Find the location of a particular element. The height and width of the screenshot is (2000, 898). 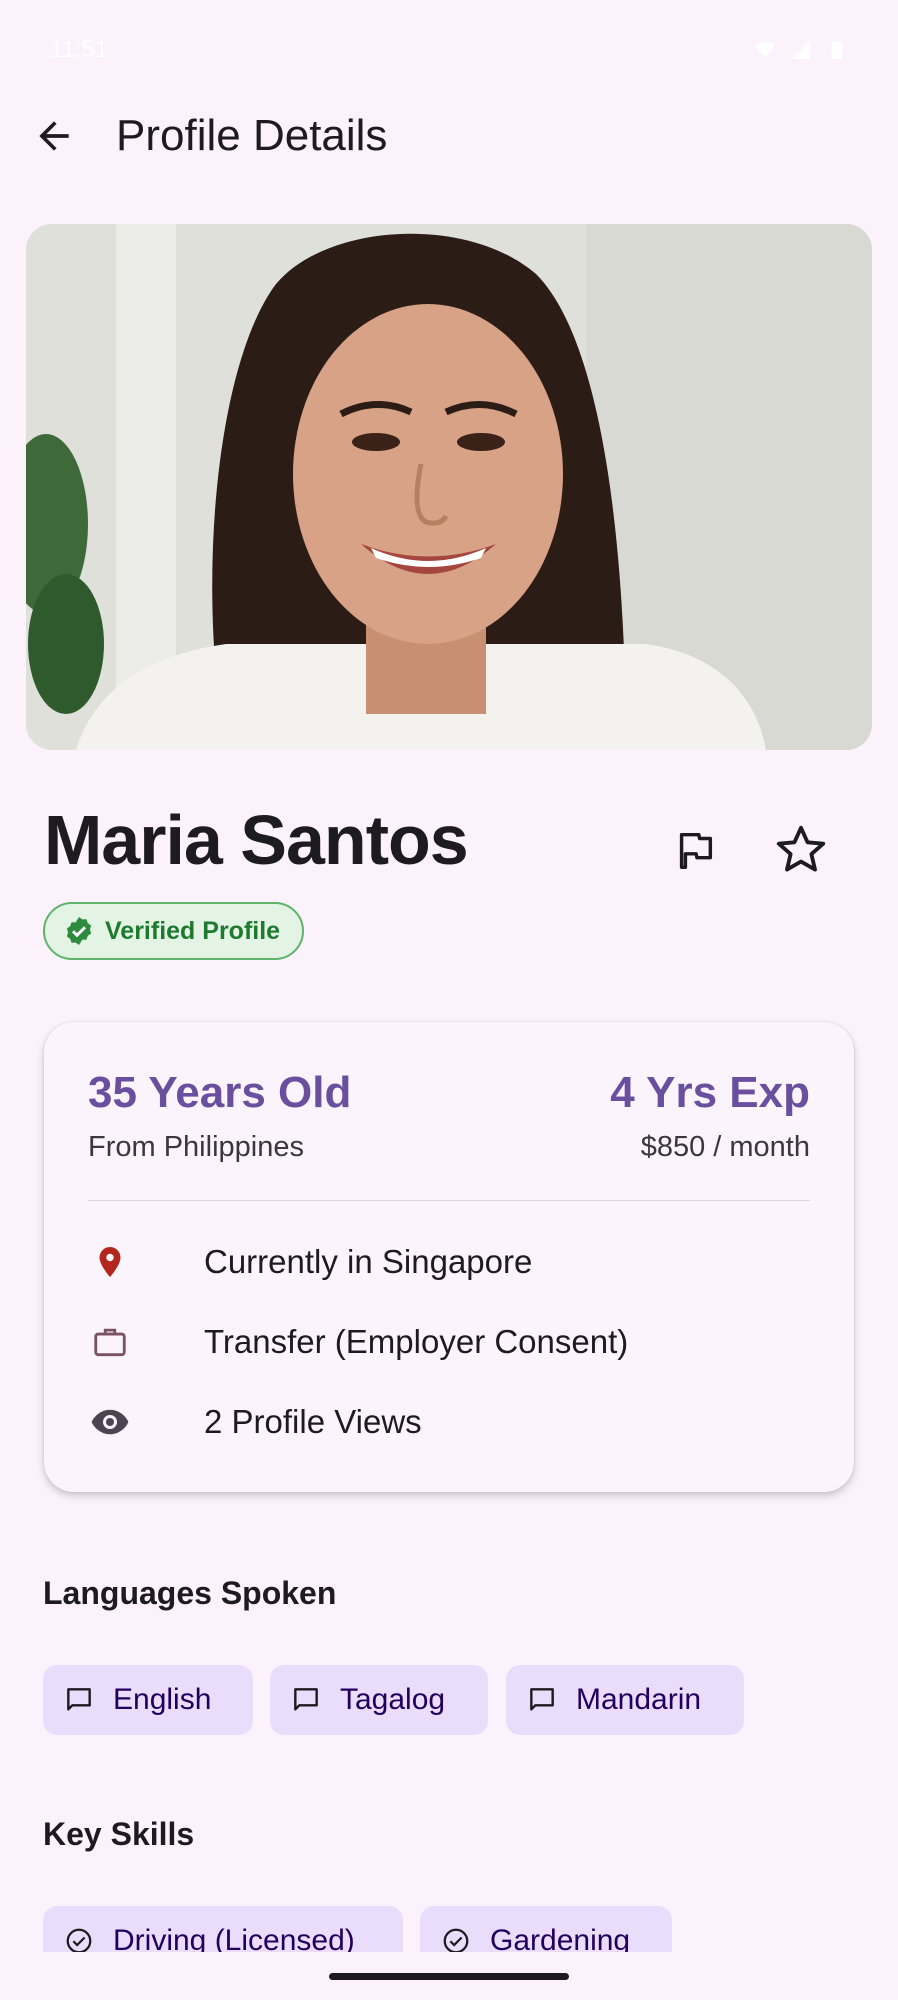

verified-check-icon is located at coordinates (79, 931).